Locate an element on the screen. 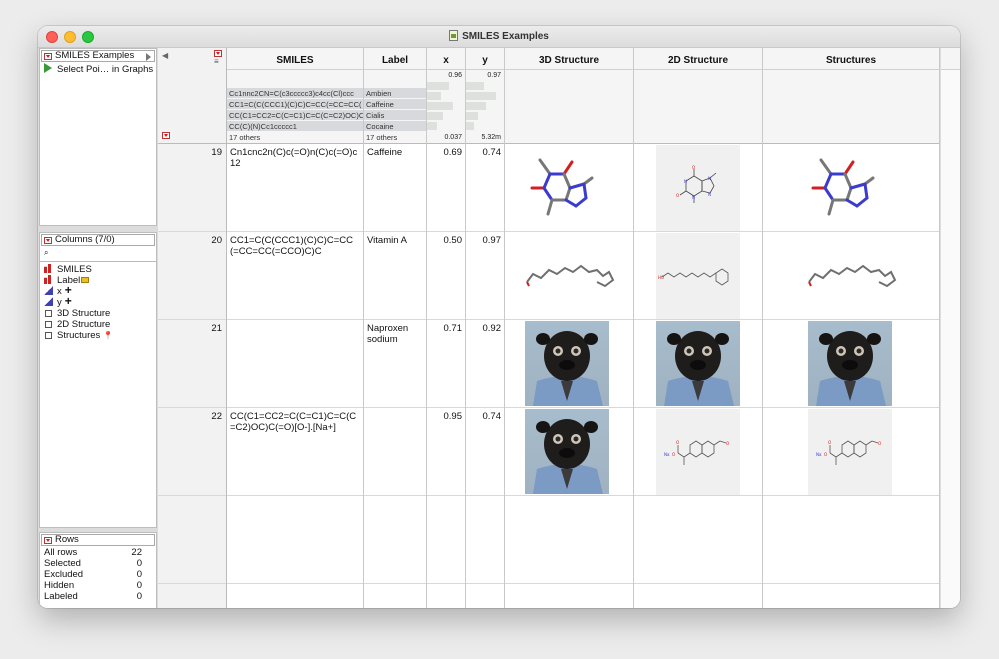 This screenshot has width=999, height=659. continuous-column-icon is located at coordinates (48, 301).